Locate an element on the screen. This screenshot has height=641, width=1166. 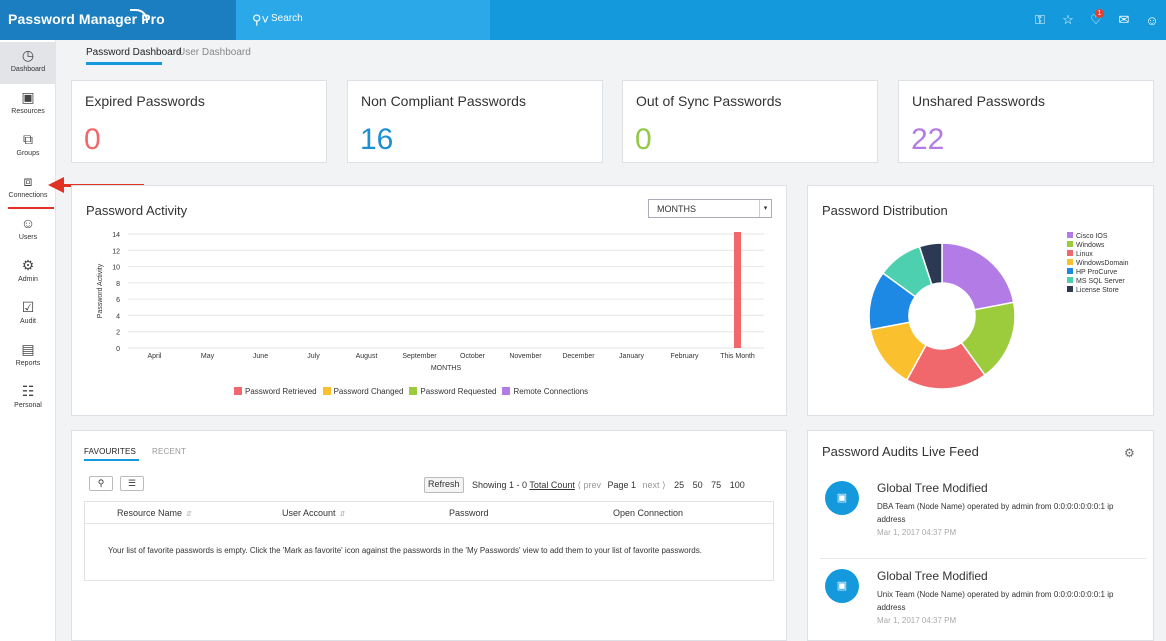
page-indicator: Page 1 is located at coordinates (622, 485).